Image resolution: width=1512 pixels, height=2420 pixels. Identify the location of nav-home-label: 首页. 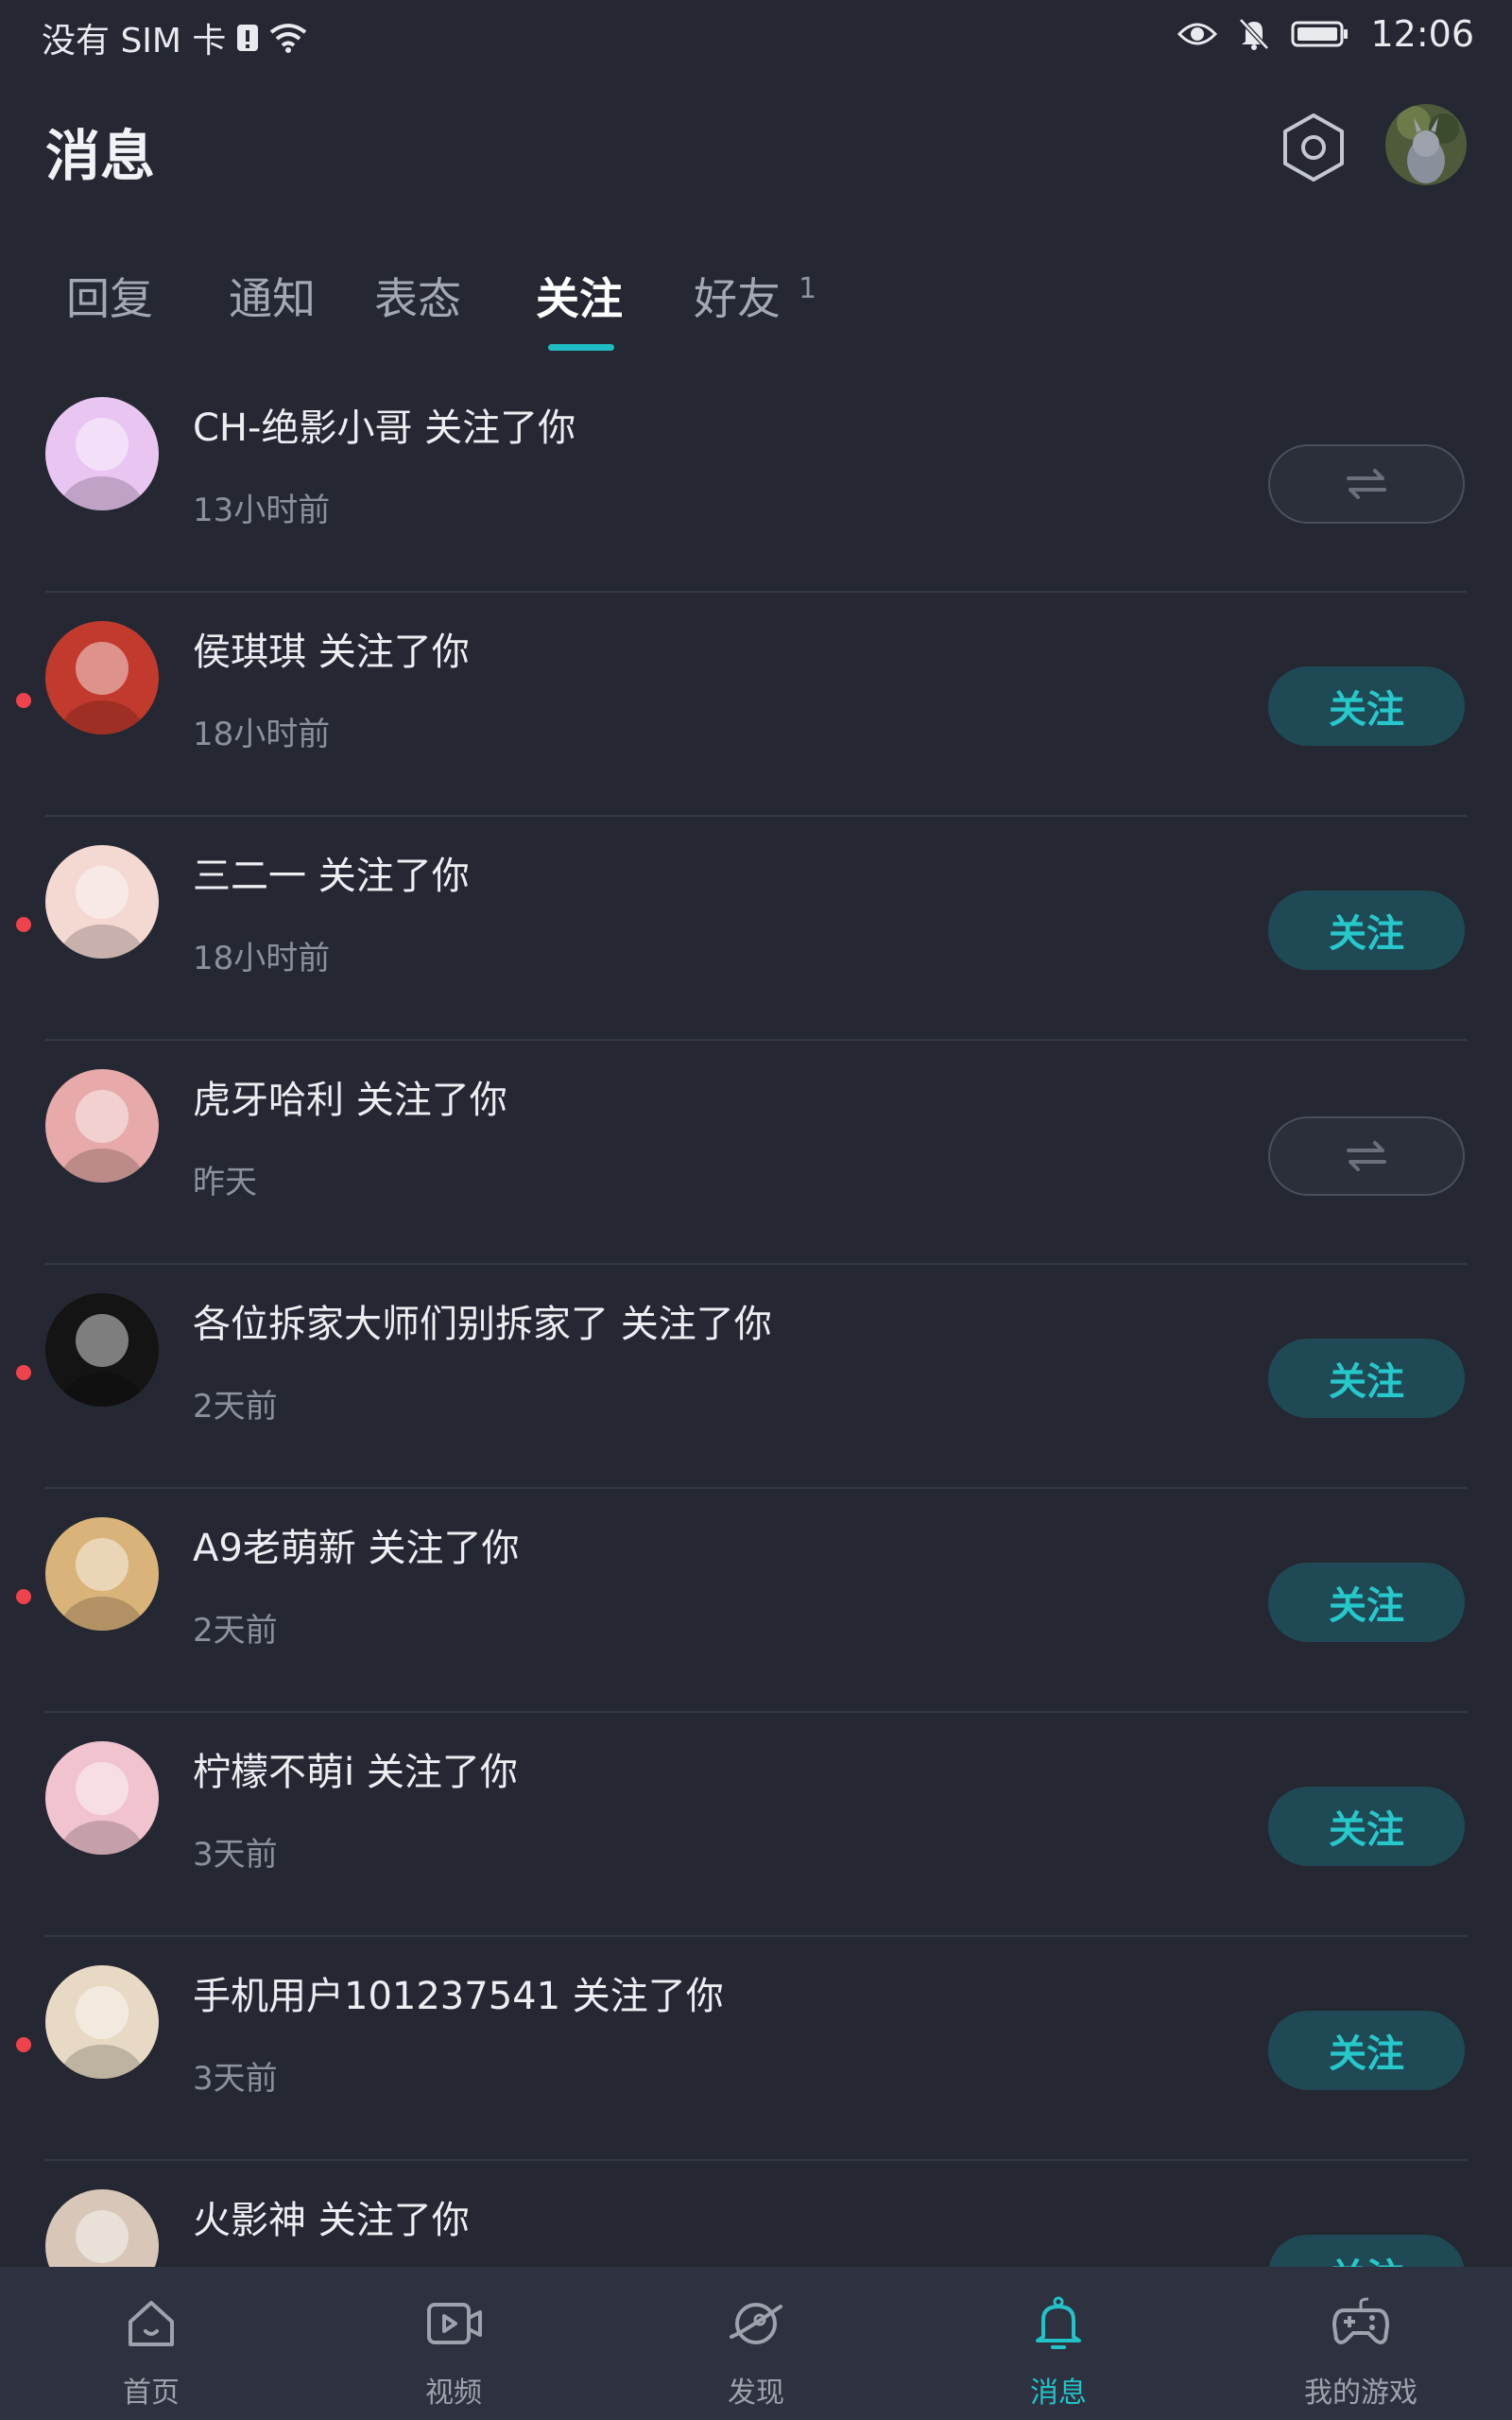
(151, 2394).